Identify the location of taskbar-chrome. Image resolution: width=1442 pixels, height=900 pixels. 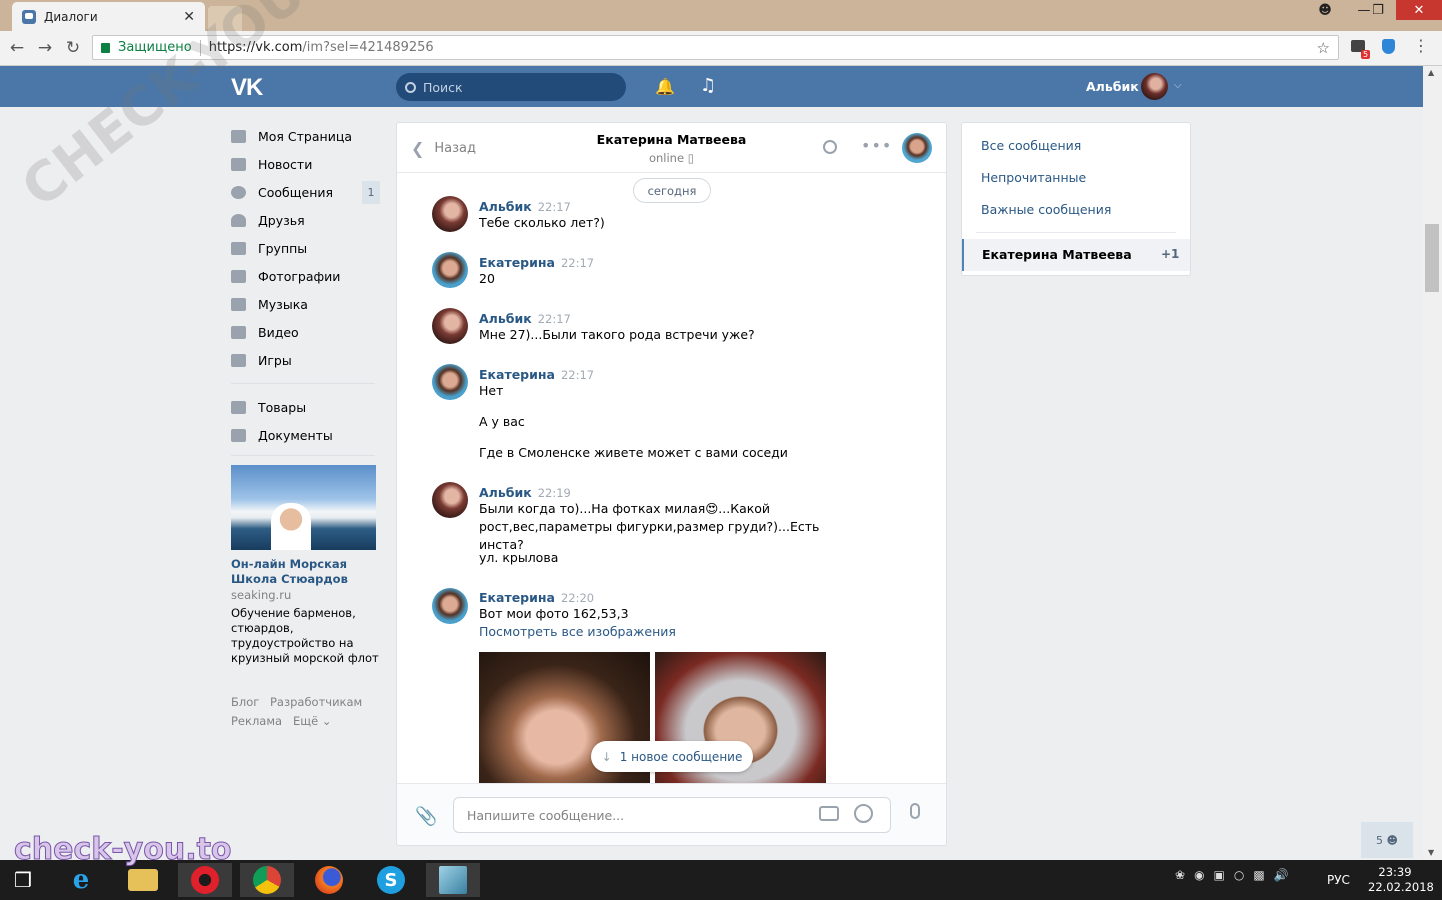
(267, 880).